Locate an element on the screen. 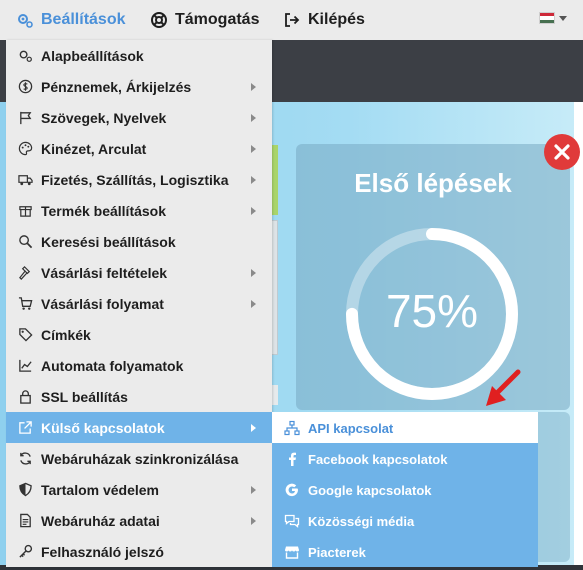 Image resolution: width=583 pixels, height=570 pixels. key-icon is located at coordinates (26, 551).